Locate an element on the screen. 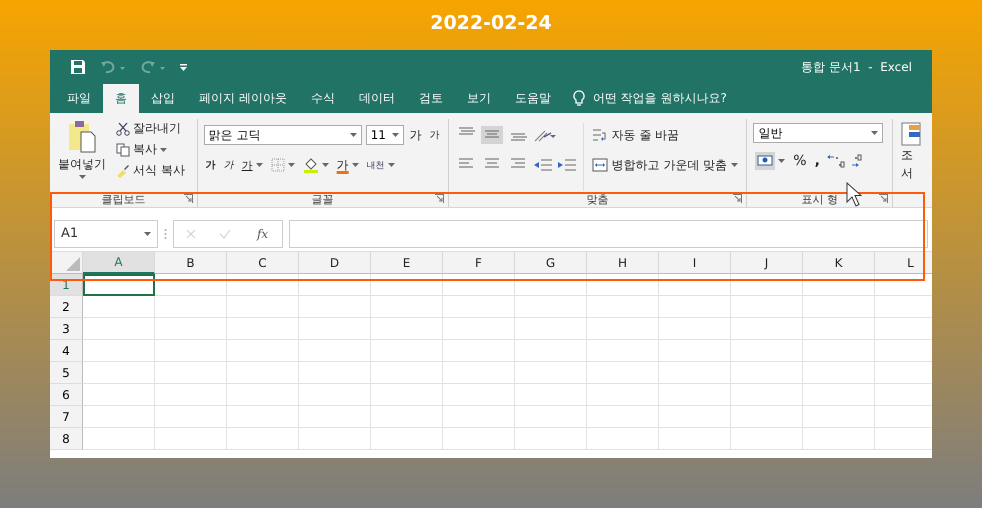  accounting-format-button is located at coordinates (770, 161).